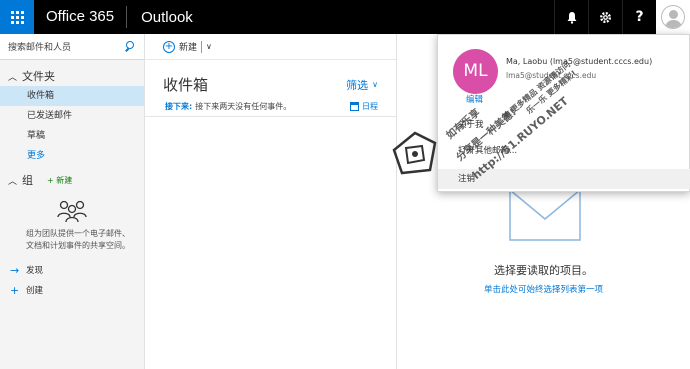 The height and width of the screenshot is (369, 690). What do you see at coordinates (72, 211) in the screenshot?
I see `groups-icon` at bounding box center [72, 211].